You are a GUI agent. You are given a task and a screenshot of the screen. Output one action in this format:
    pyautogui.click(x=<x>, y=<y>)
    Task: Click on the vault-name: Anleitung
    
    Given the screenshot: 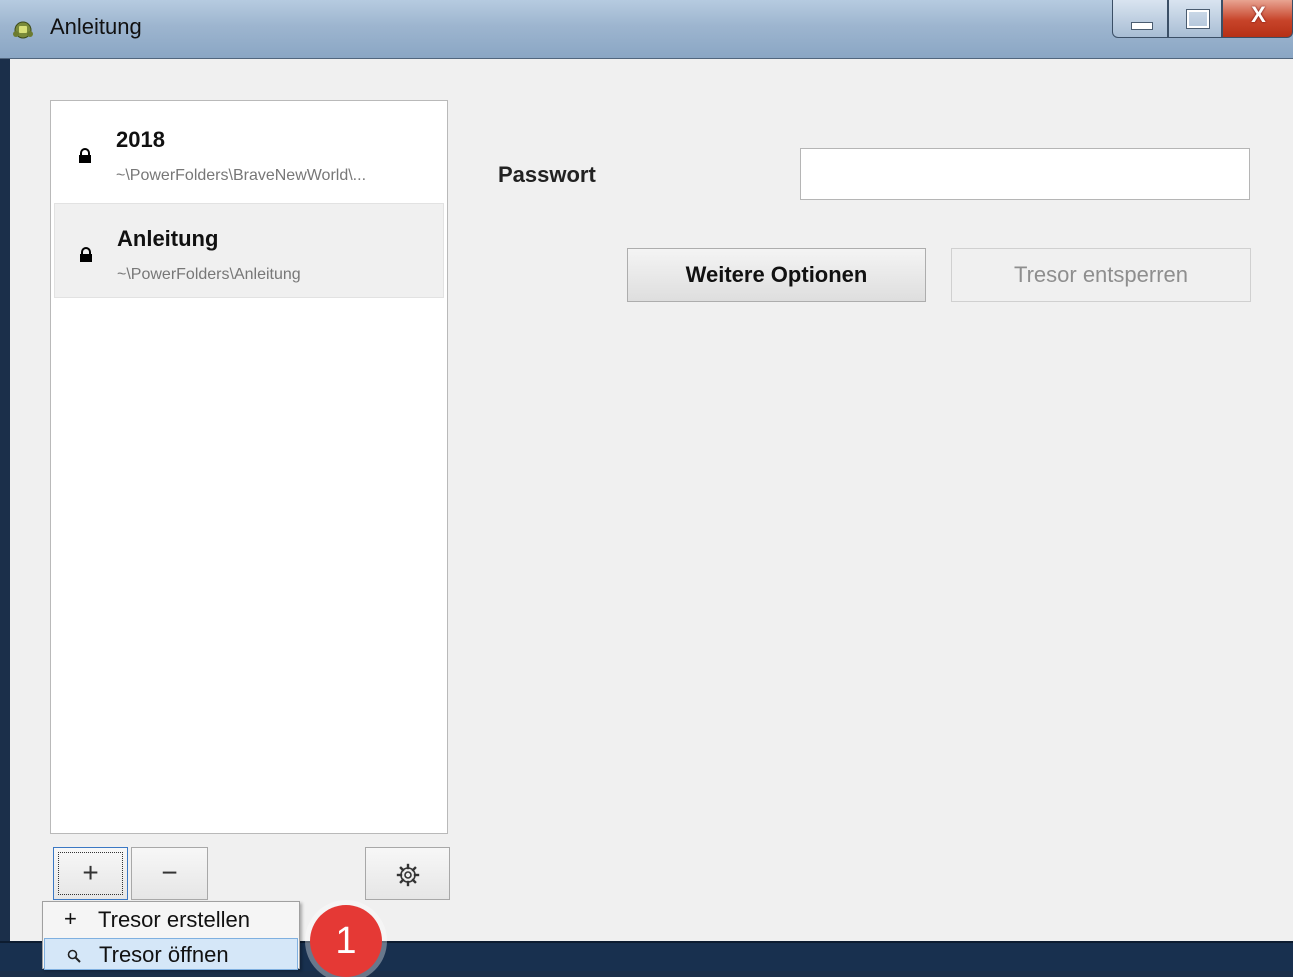 What is the action you would take?
    pyautogui.click(x=168, y=238)
    